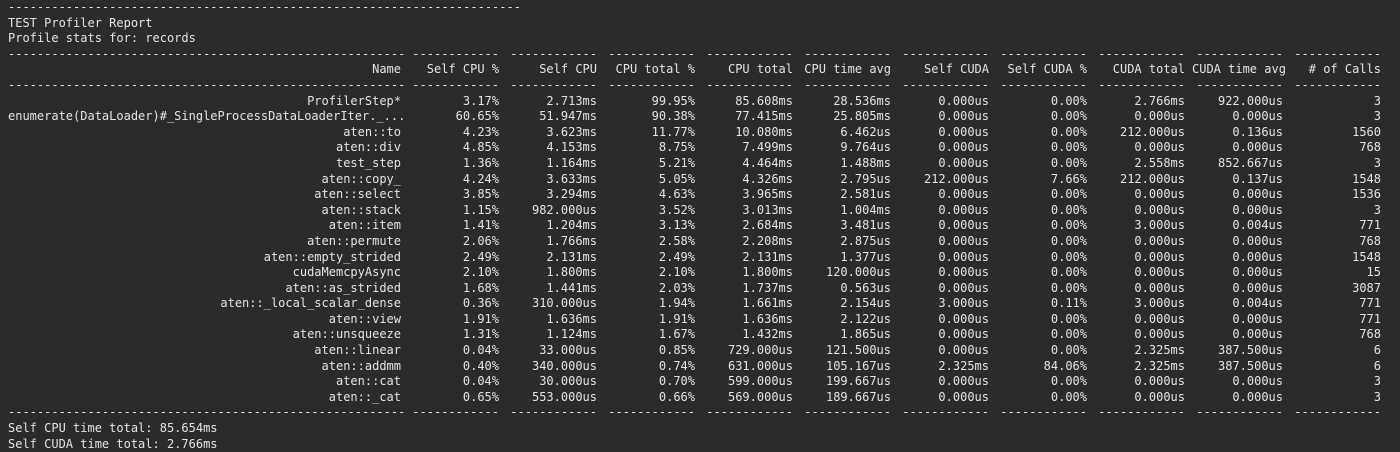  What do you see at coordinates (673, 131) in the screenshot?
I see `row-value: 11.77%` at bounding box center [673, 131].